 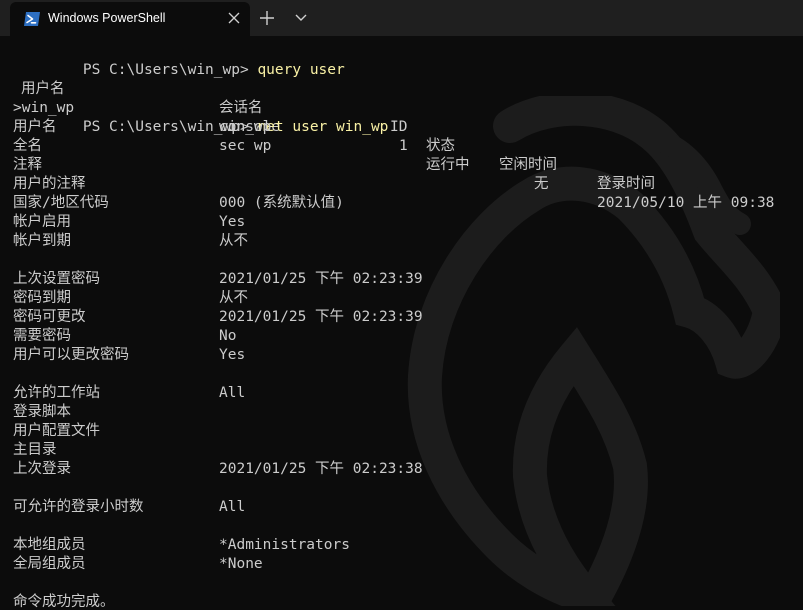 What do you see at coordinates (56, 393) in the screenshot?
I see `field-label: 允许的工作站` at bounding box center [56, 393].